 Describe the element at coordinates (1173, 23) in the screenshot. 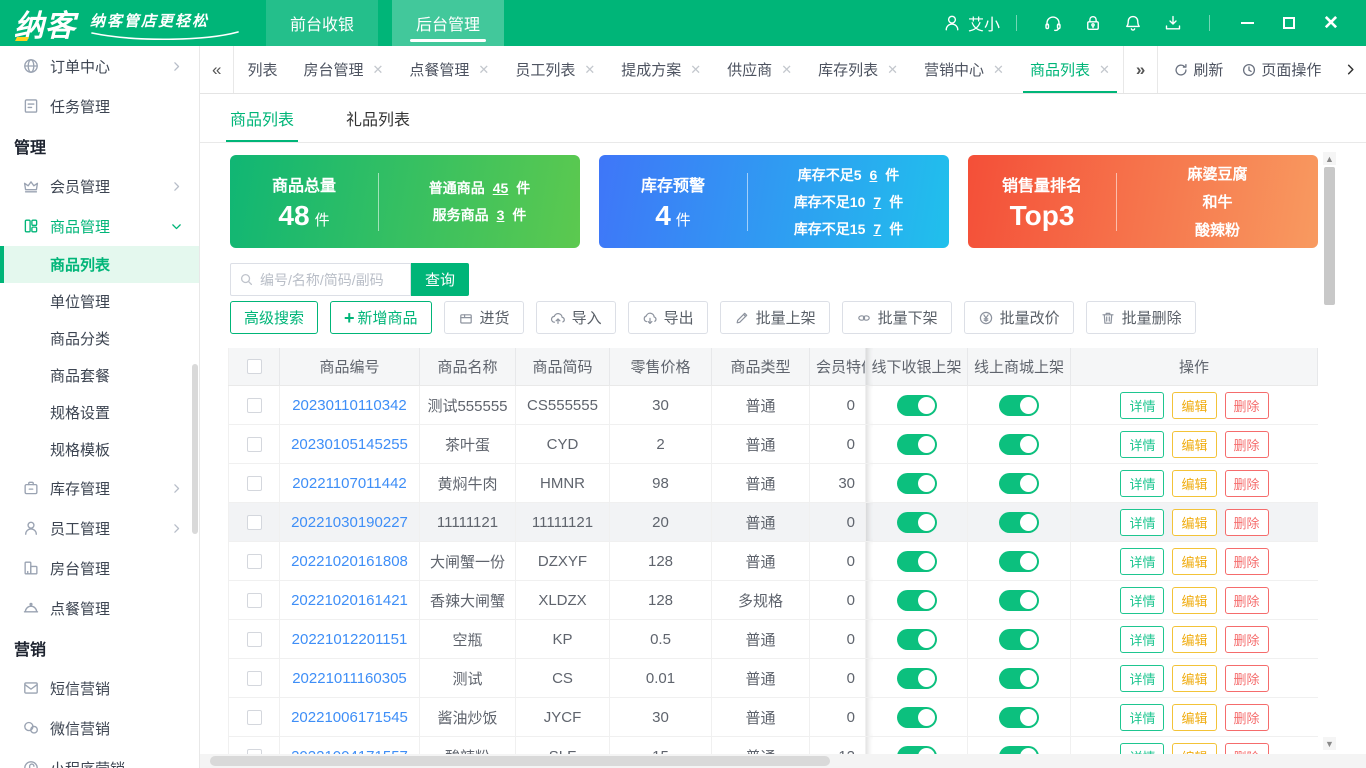

I see `download-icon` at that location.